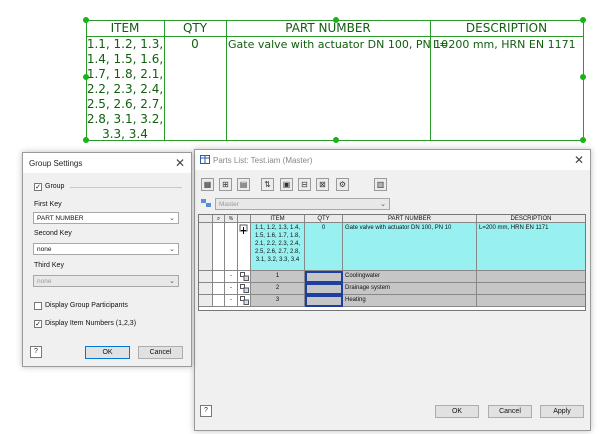 This screenshot has width=600, height=434. Describe the element at coordinates (531, 247) in the screenshot. I see `row-desc-cell: L=200 mm, HRN EN 1171` at that location.